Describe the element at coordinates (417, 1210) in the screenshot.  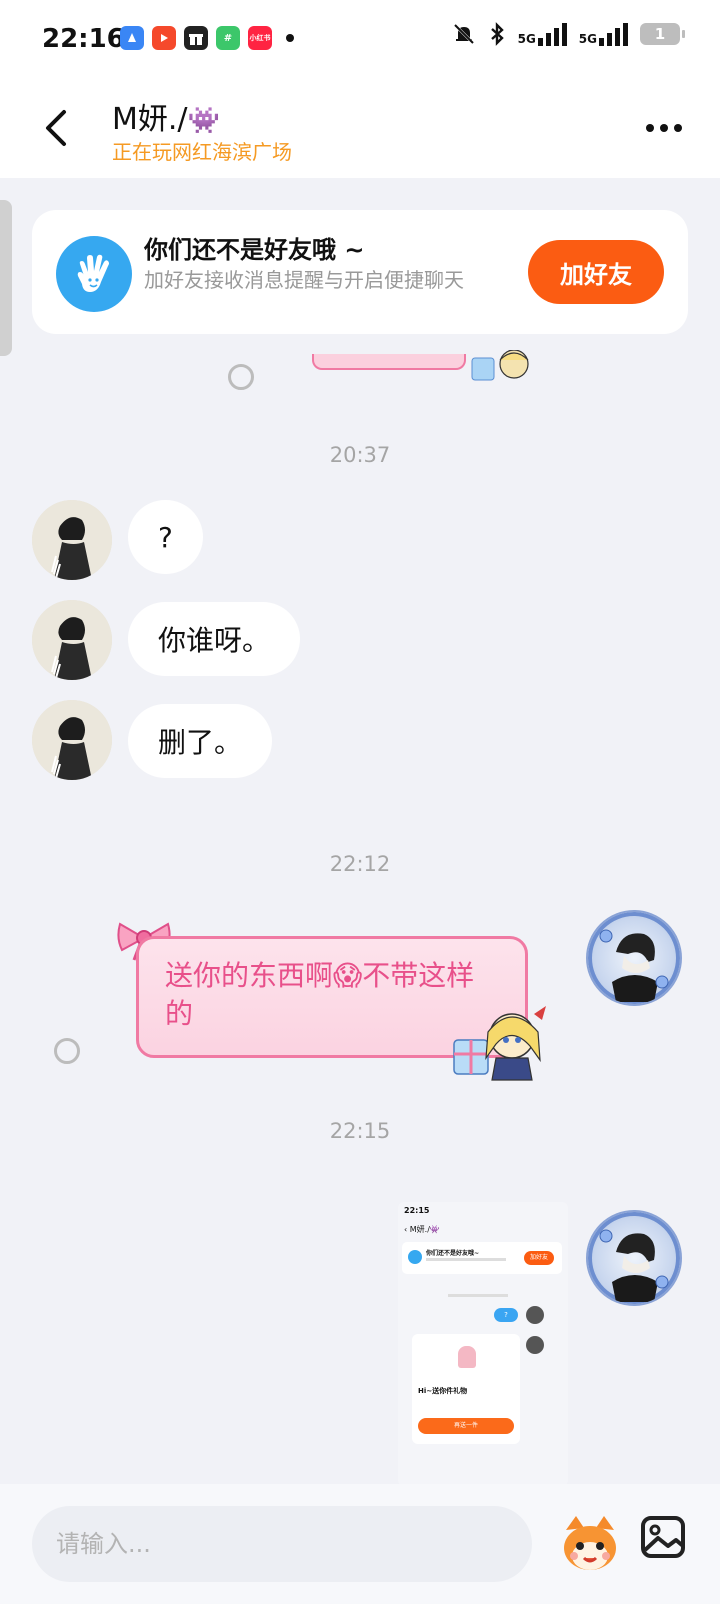
I see `thumb-time: 22:15` at that location.